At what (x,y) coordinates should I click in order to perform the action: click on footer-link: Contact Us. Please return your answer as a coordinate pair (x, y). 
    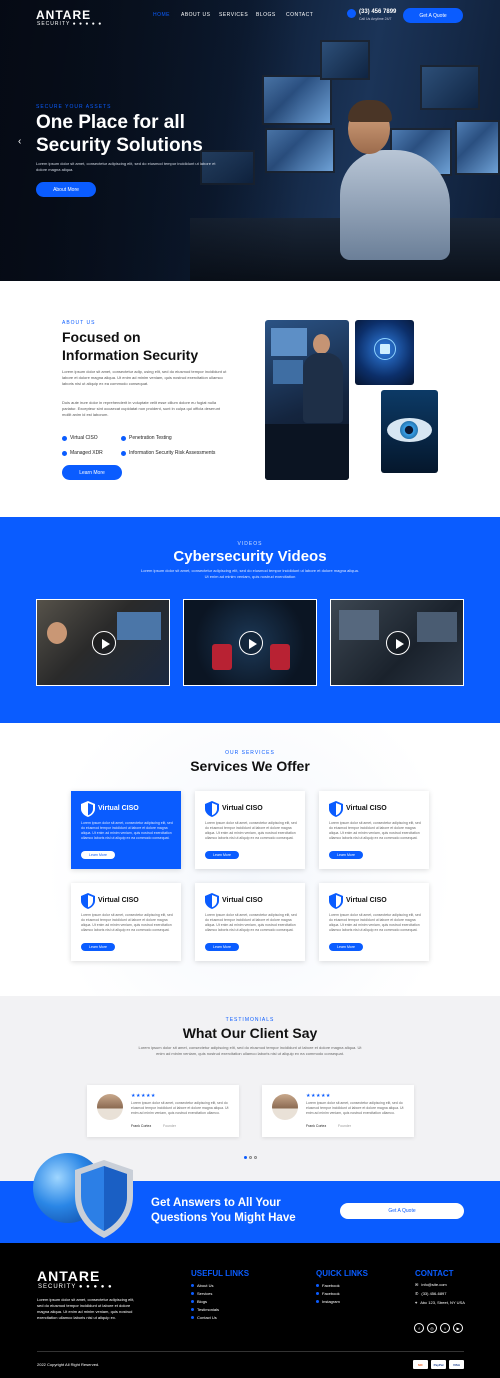
    Looking at the image, I should click on (204, 1317).